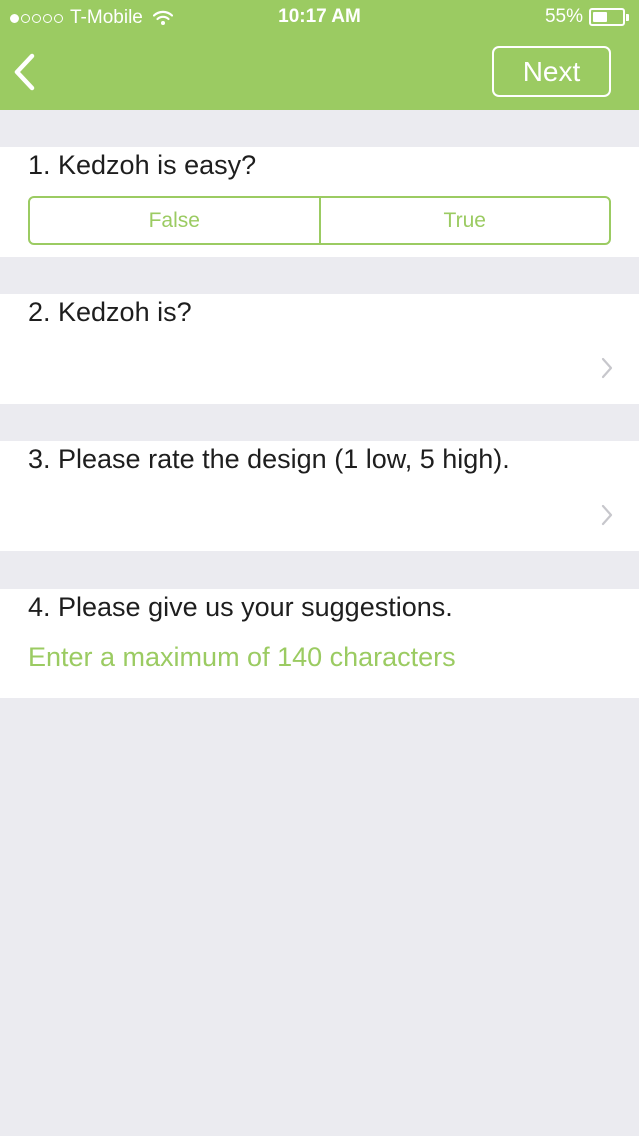  I want to click on question-1-title: 1. Kedzoh is easy?, so click(142, 165).